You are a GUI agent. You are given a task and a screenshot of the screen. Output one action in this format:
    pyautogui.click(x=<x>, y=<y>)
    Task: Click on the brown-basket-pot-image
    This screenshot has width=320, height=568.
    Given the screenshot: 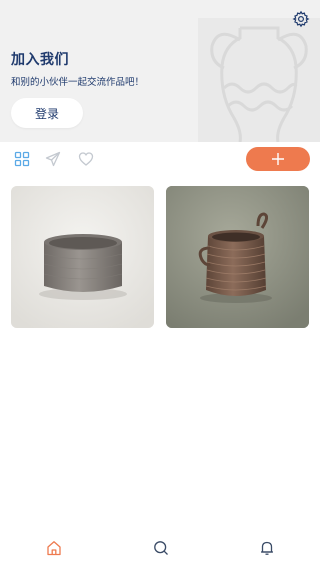 What is the action you would take?
    pyautogui.click(x=237, y=257)
    